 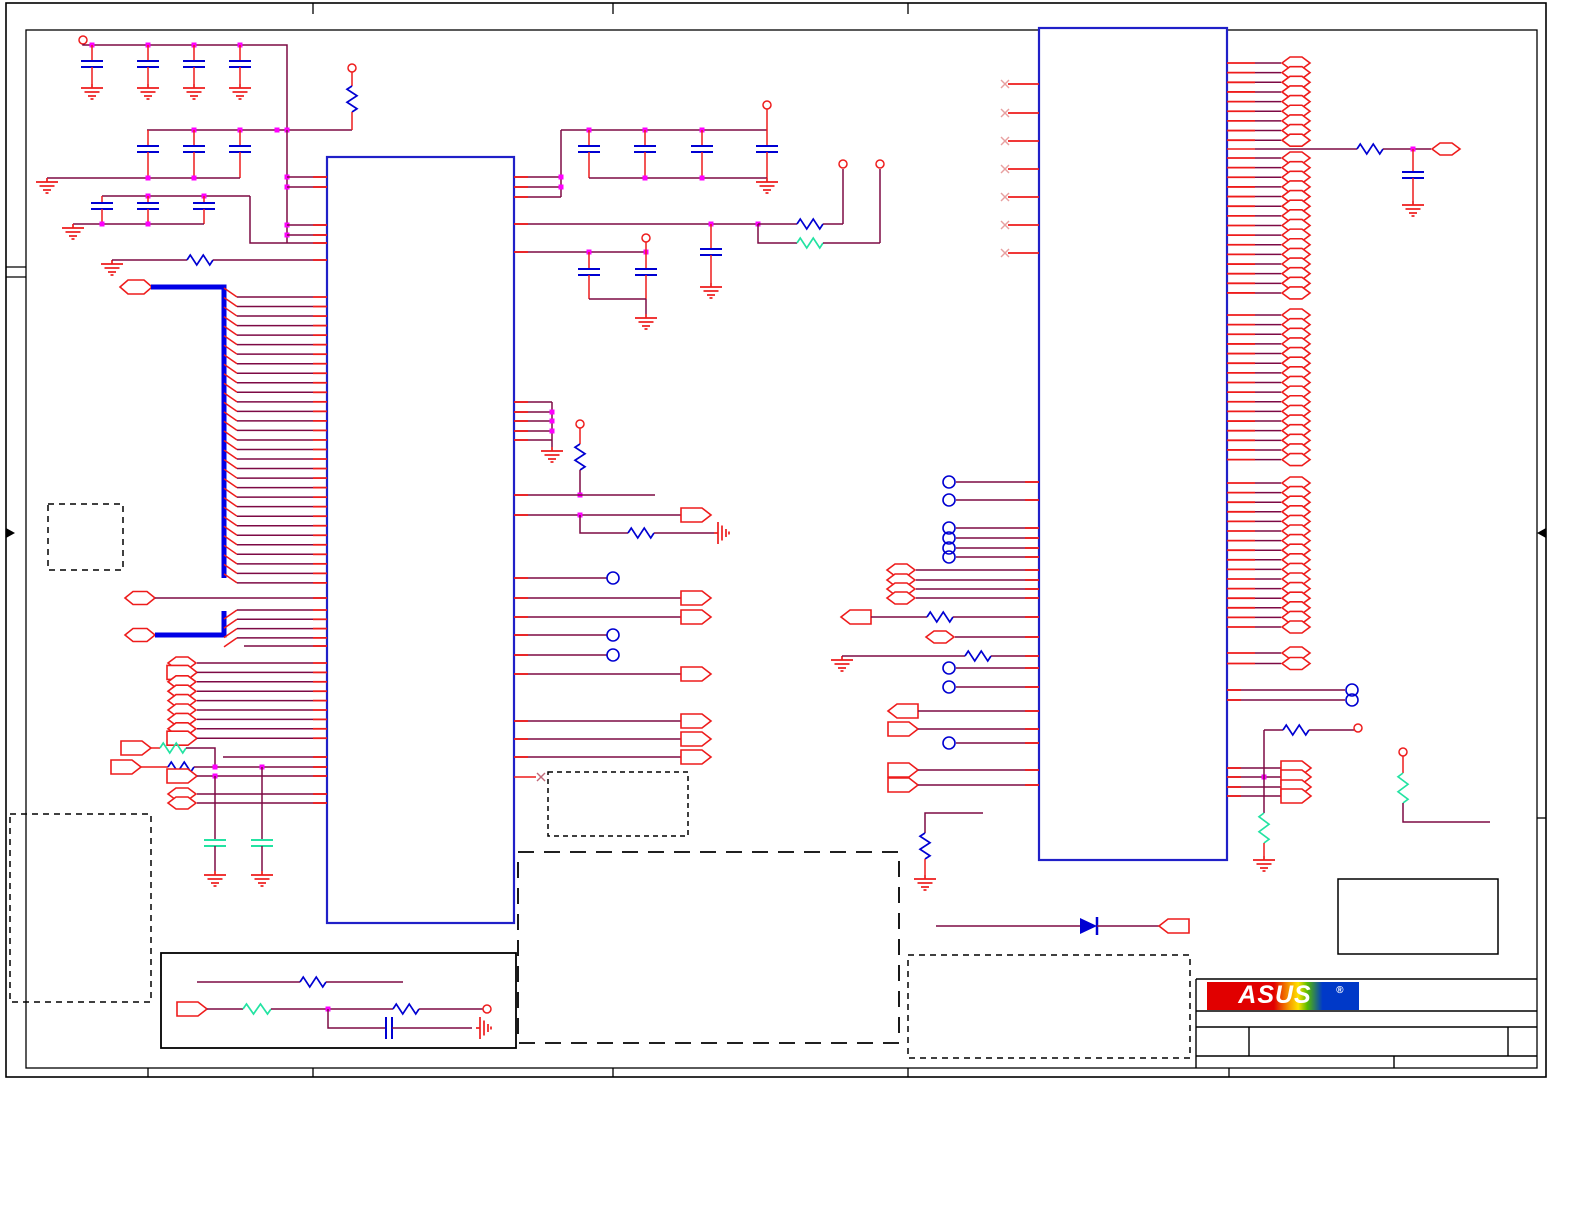 What do you see at coordinates (1418, 916) in the screenshot?
I see `note-box` at bounding box center [1418, 916].